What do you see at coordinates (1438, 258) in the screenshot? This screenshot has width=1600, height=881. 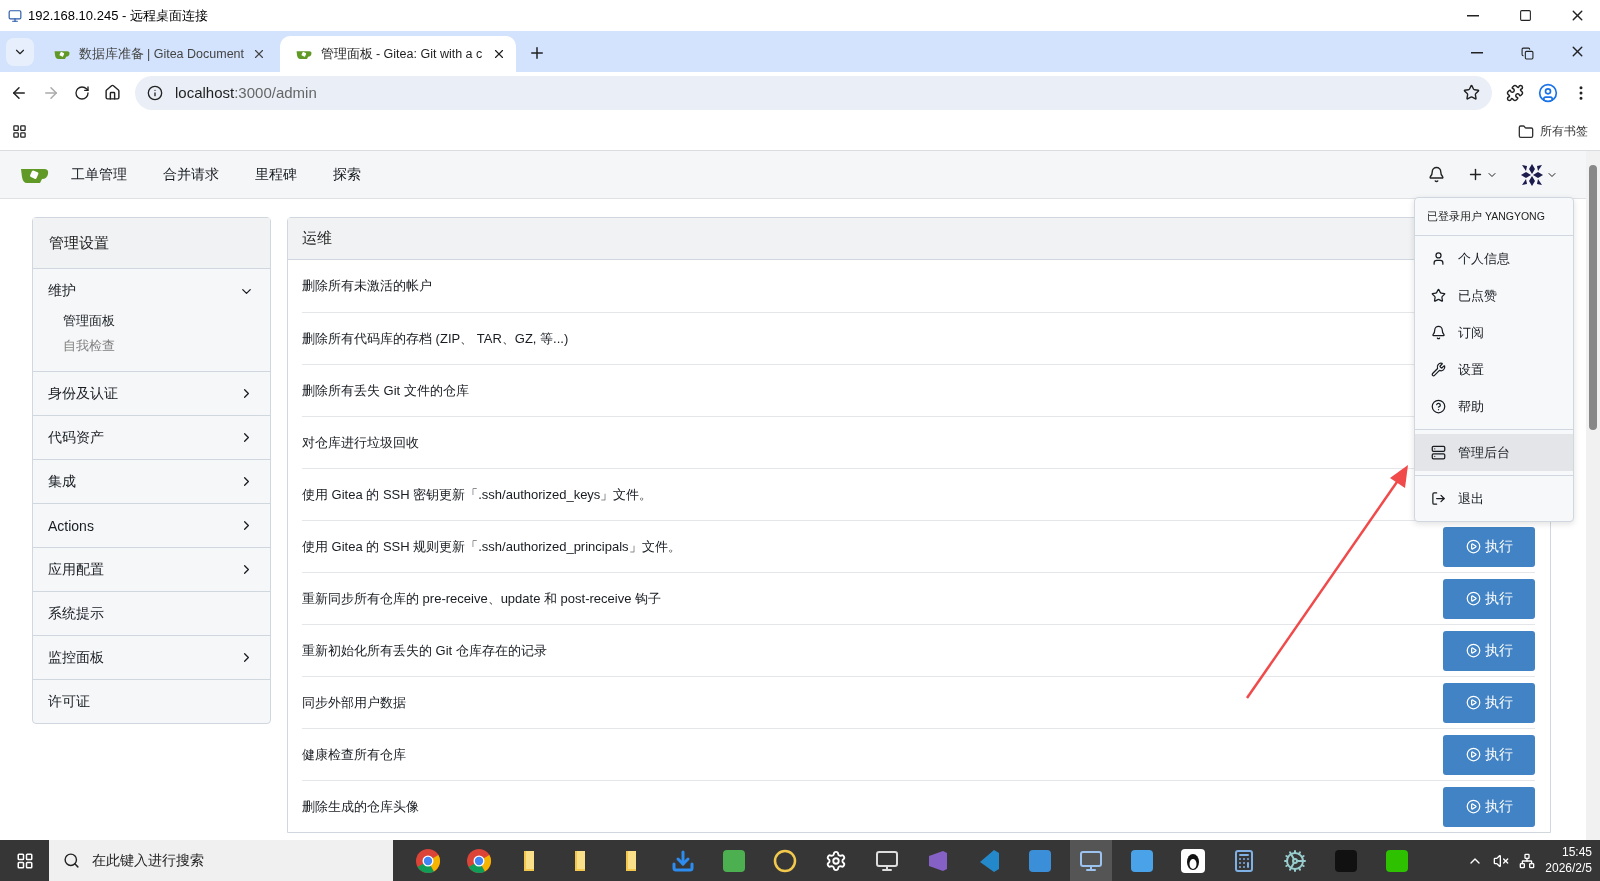 I see `user-icon` at bounding box center [1438, 258].